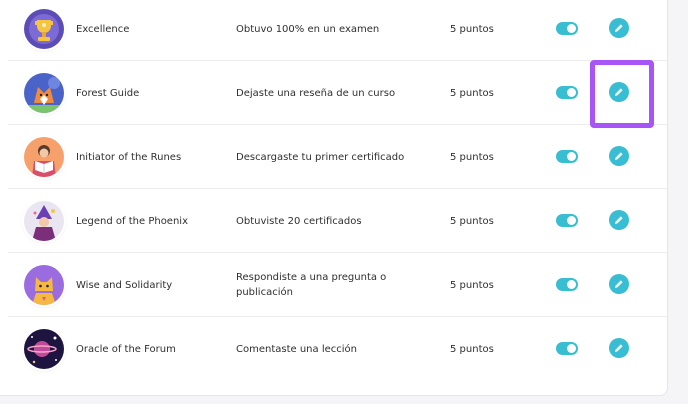 The image size is (688, 404). What do you see at coordinates (124, 285) in the screenshot?
I see `badge-name: Wise and Solidarity` at bounding box center [124, 285].